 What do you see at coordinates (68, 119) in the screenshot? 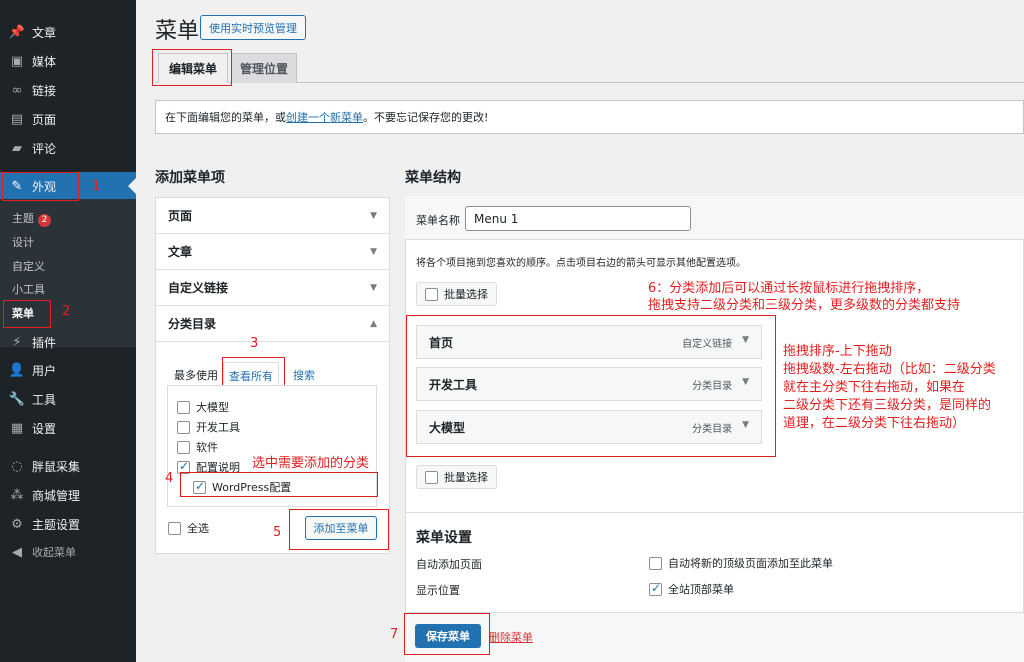
I see `sidebar-item-pages: ▤ 页面` at bounding box center [68, 119].